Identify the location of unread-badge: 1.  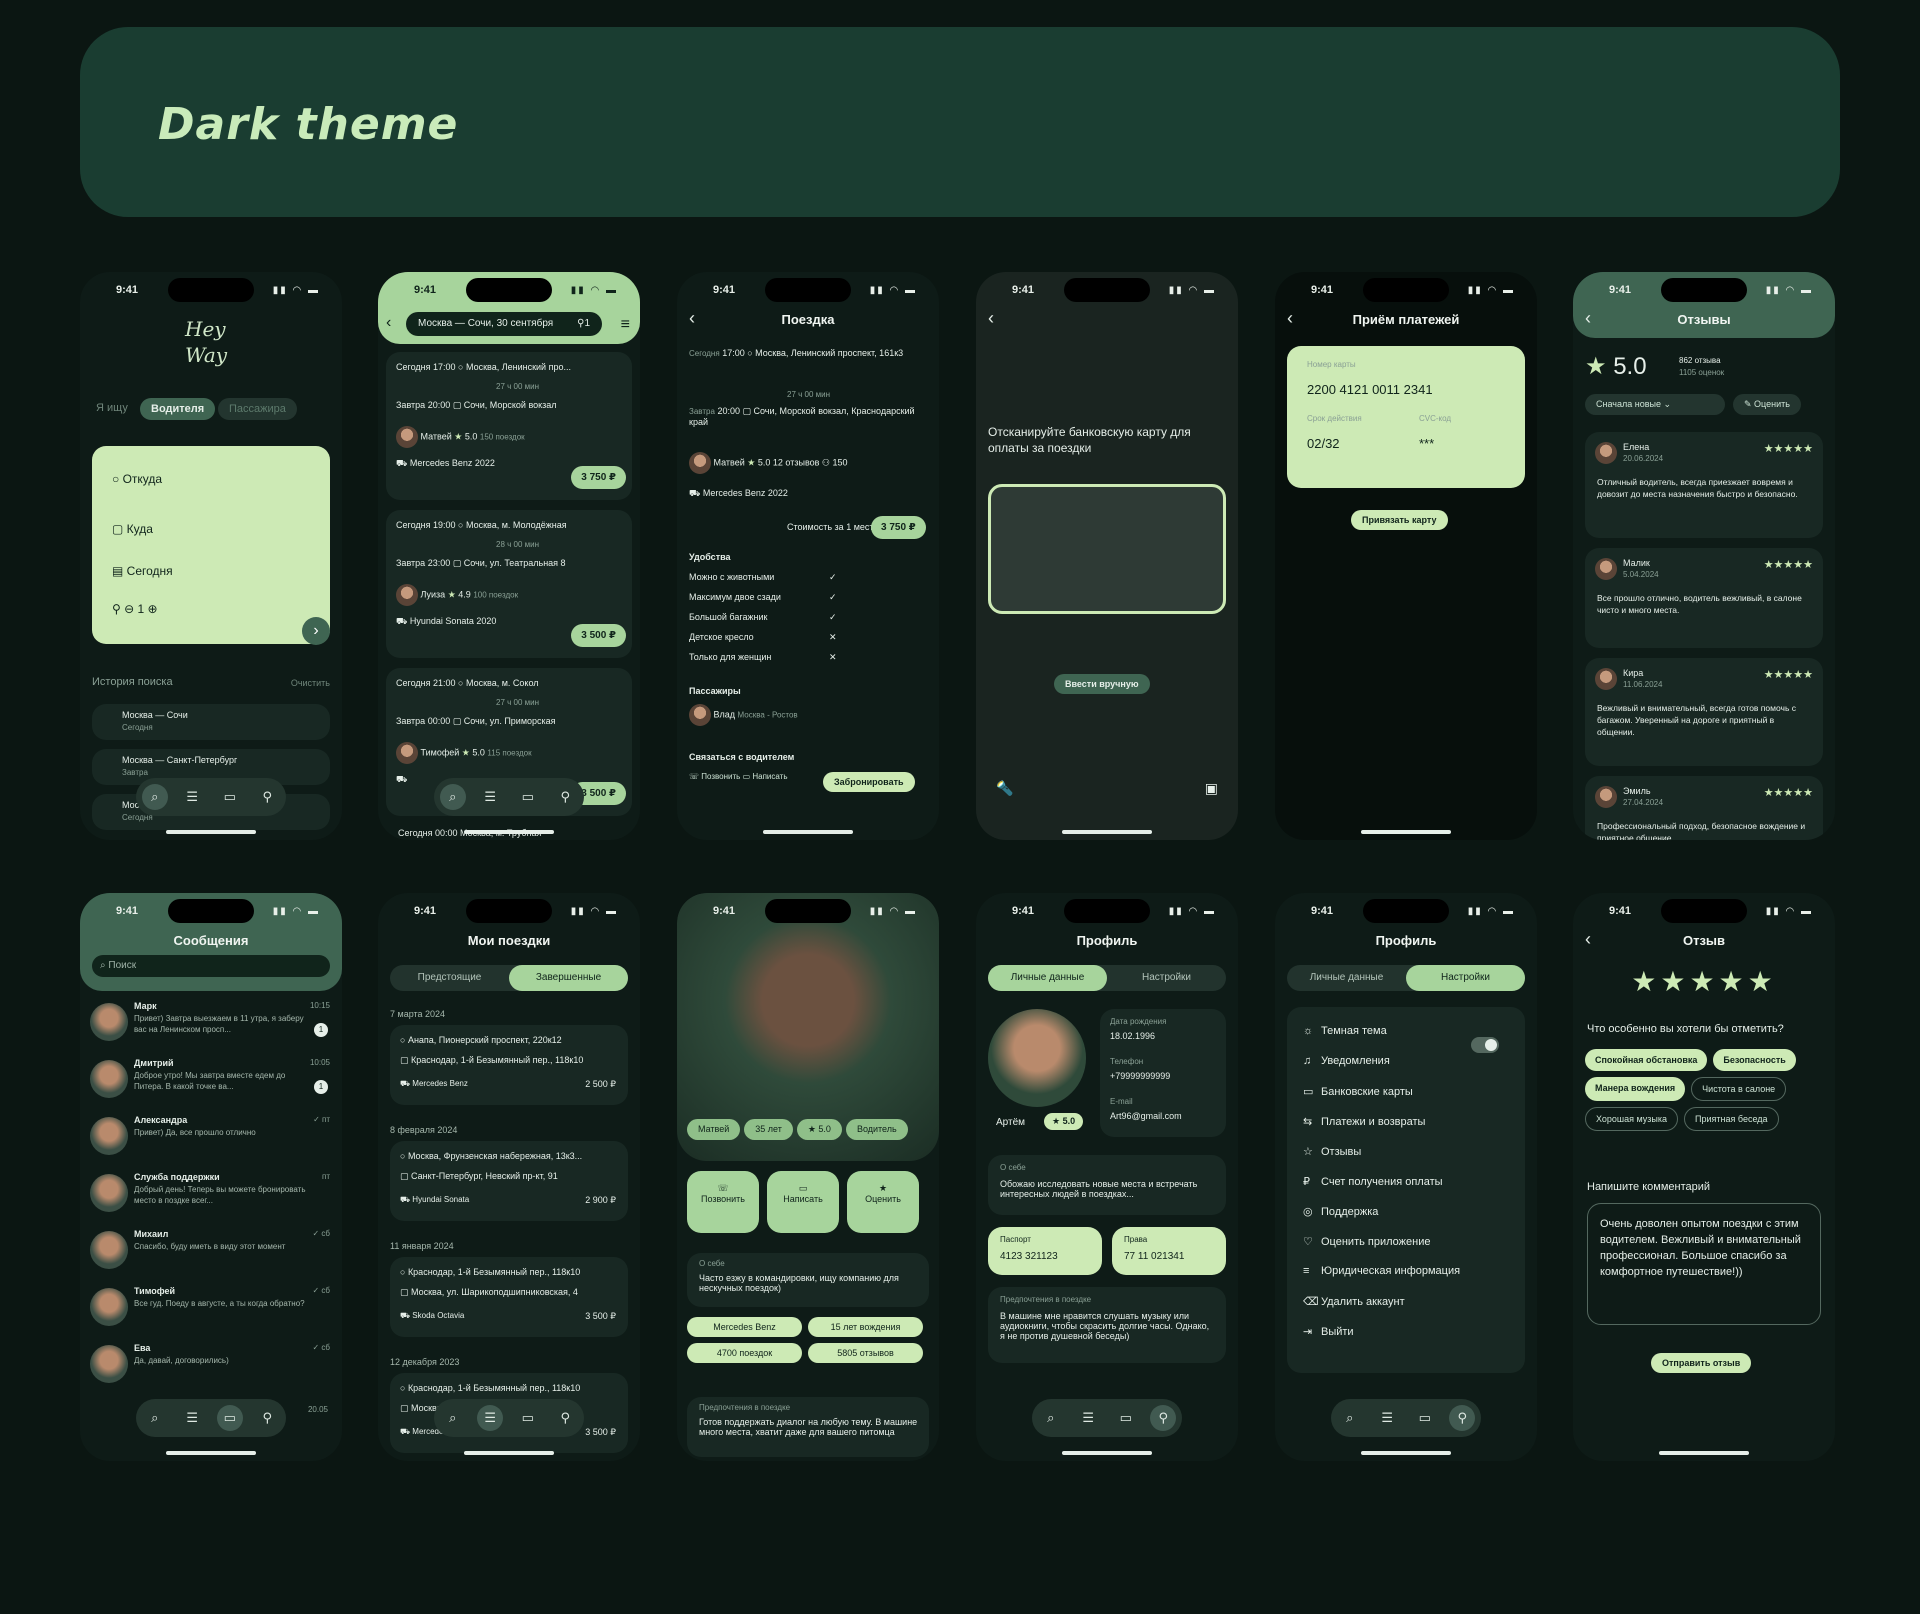
(321, 1087).